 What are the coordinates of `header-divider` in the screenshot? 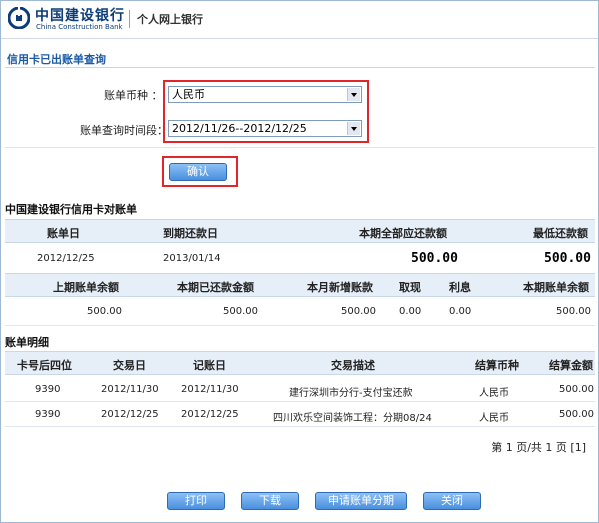 It's located at (129, 19).